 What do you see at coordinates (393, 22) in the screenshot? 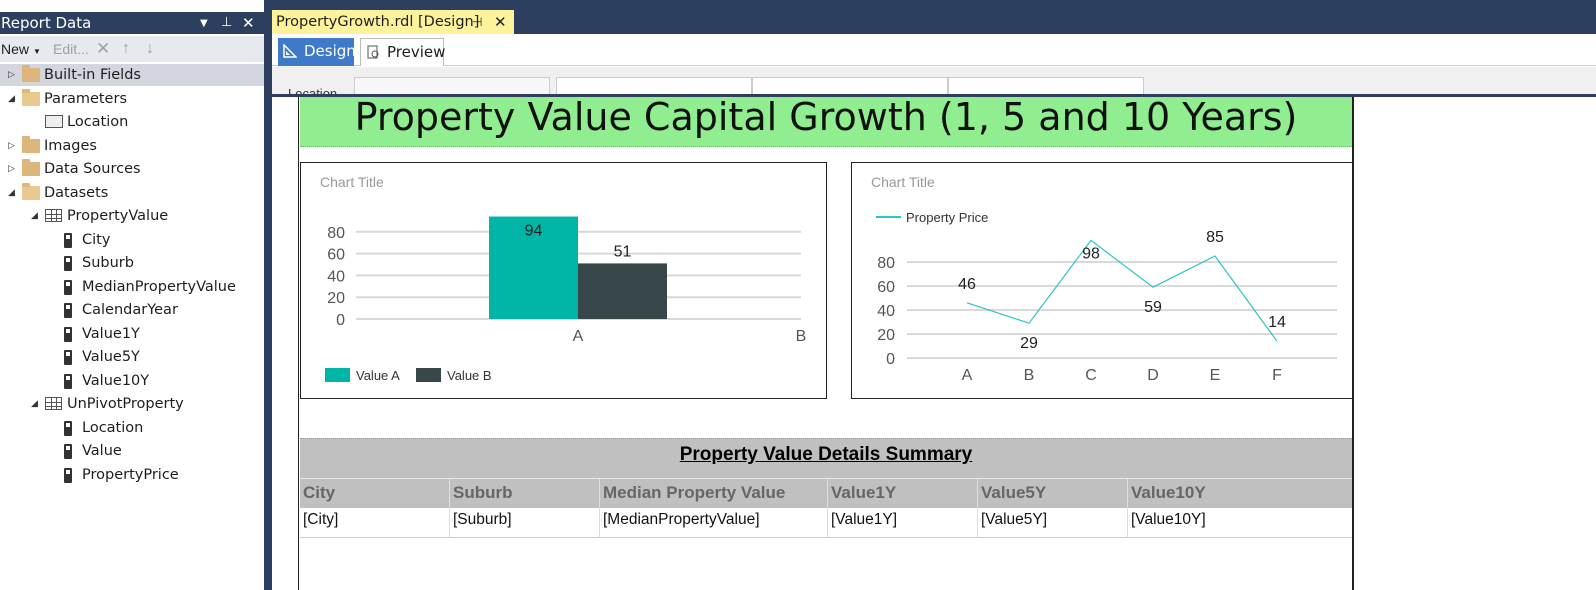
I see `document-tab: PropertyGrowth.rdl [Design] ⊣ ✕` at bounding box center [393, 22].